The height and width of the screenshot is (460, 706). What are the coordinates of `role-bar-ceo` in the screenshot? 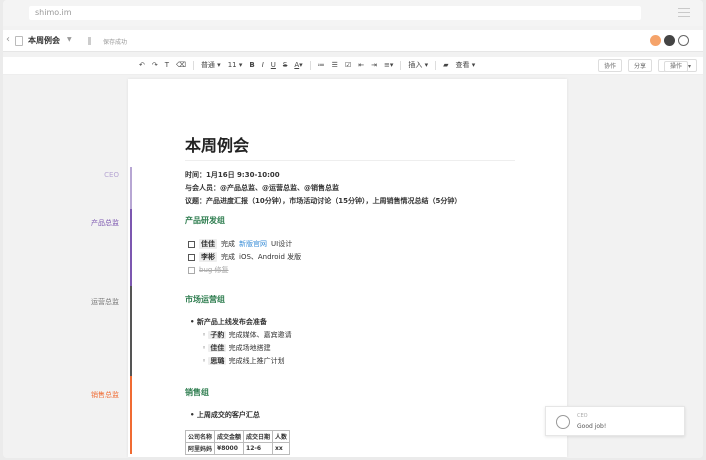 It's located at (131, 188).